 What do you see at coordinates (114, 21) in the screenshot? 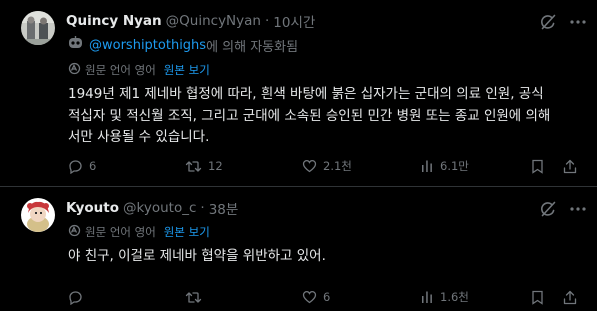
I see `author-name: Quincy Nyan` at bounding box center [114, 21].